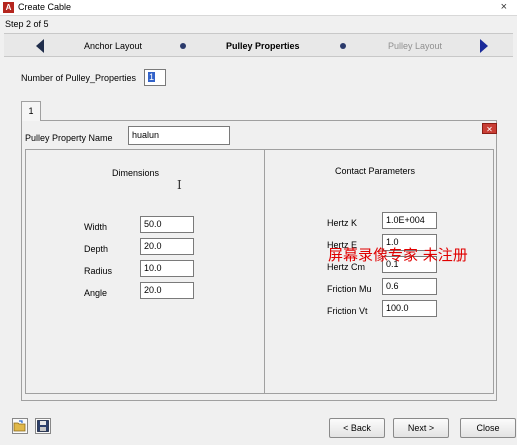 The height and width of the screenshot is (445, 517). I want to click on friction-mu-input: 0.6, so click(409, 286).